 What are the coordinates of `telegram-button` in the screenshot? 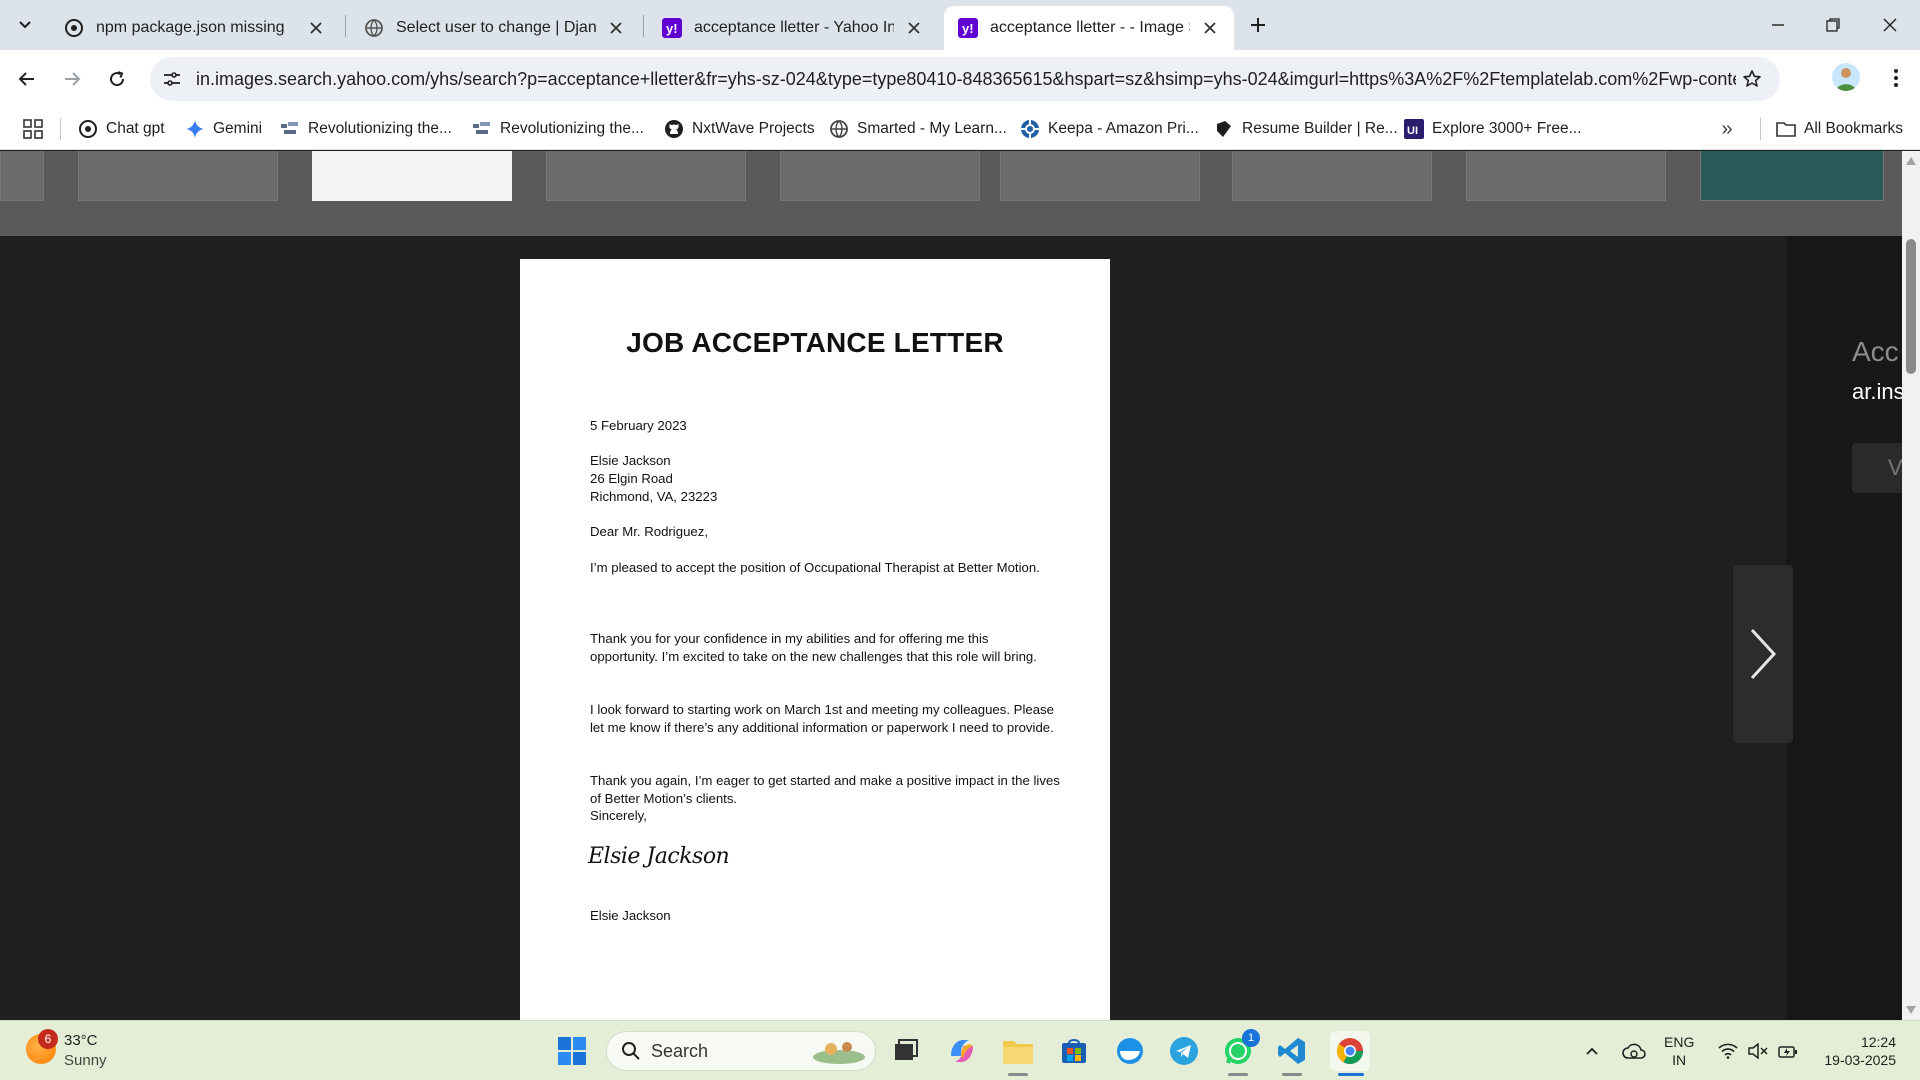 It's located at (1184, 1051).